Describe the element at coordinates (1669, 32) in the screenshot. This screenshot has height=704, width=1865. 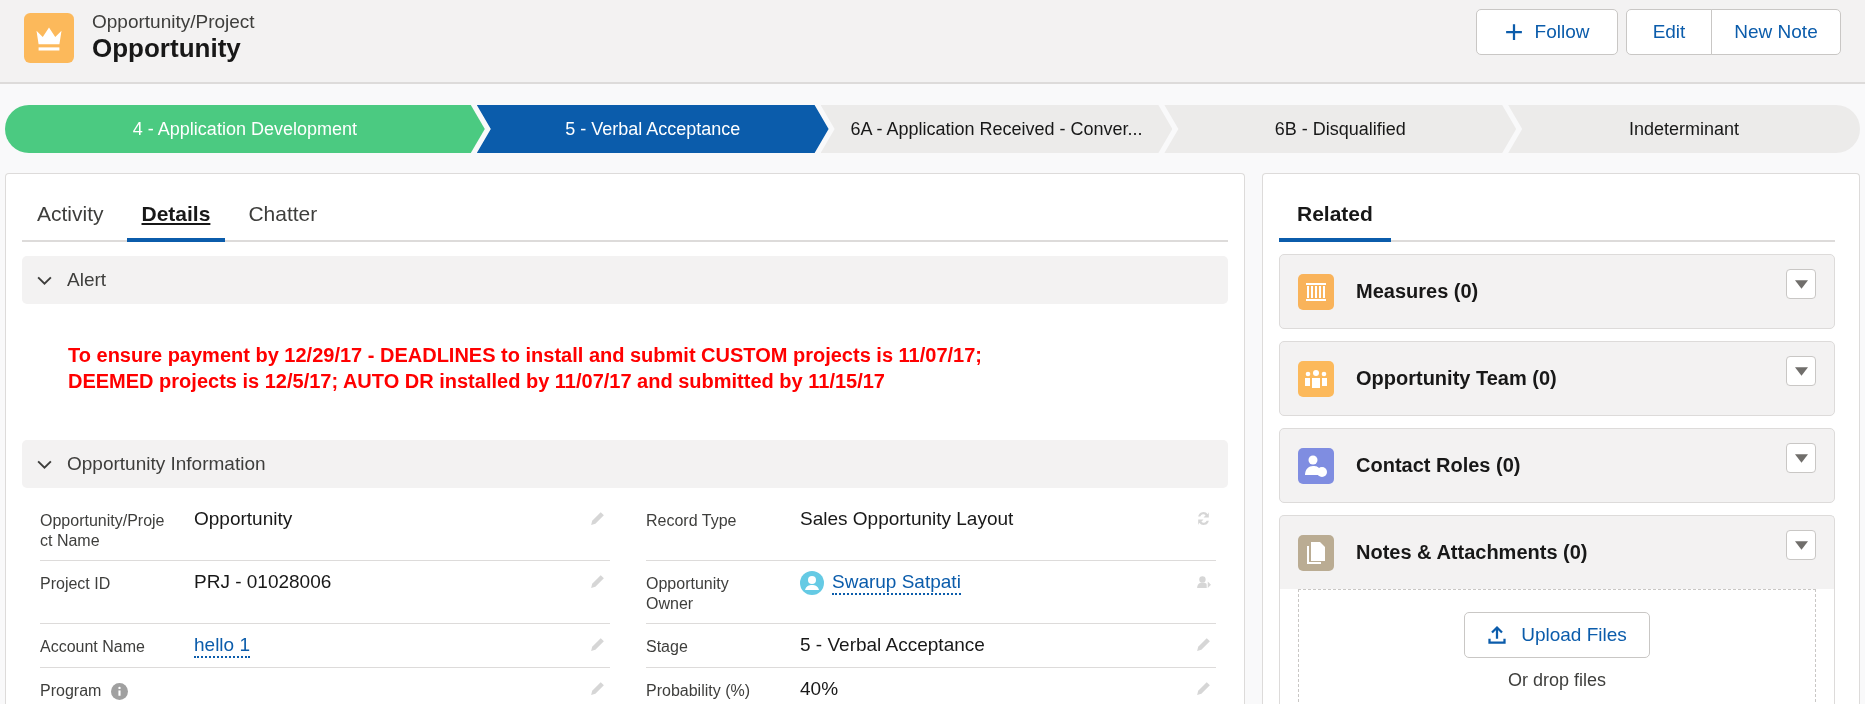
I see `header-button: Edit` at that location.